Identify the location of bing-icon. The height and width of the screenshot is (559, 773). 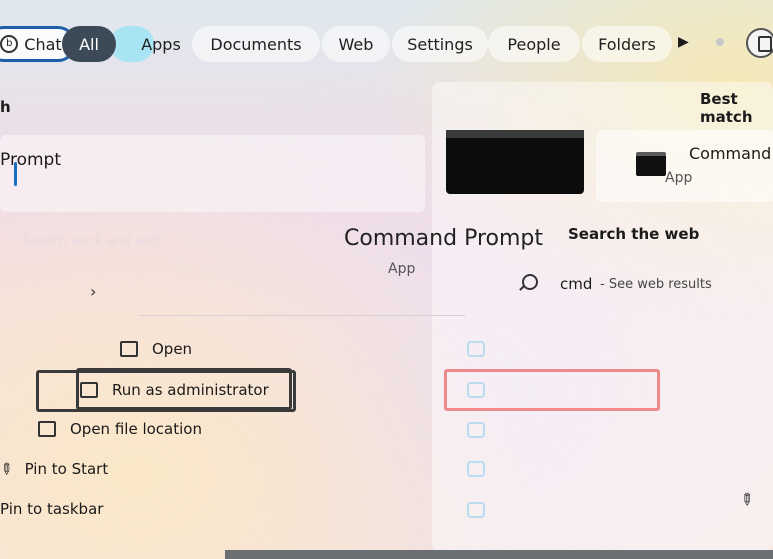
(765, 44).